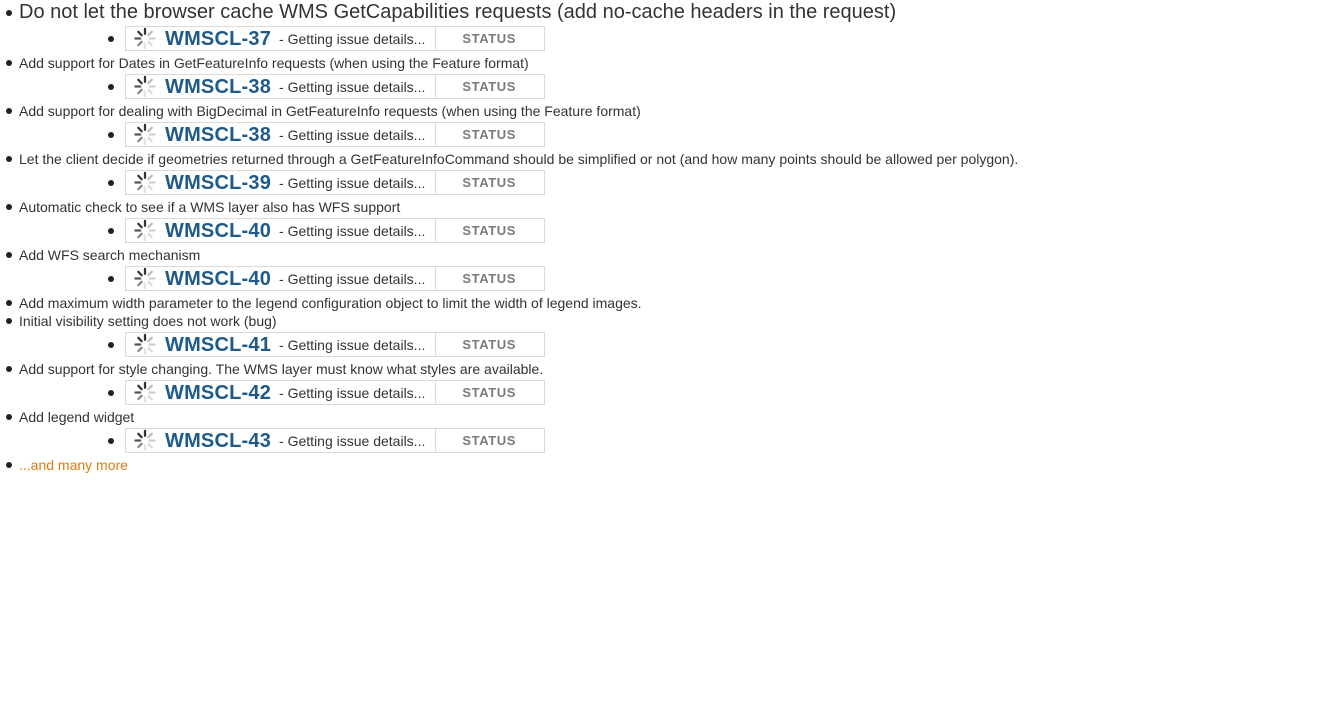 Image resolution: width=1332 pixels, height=728 pixels. I want to click on list-item-text: Add WFS search mechanism, so click(110, 255).